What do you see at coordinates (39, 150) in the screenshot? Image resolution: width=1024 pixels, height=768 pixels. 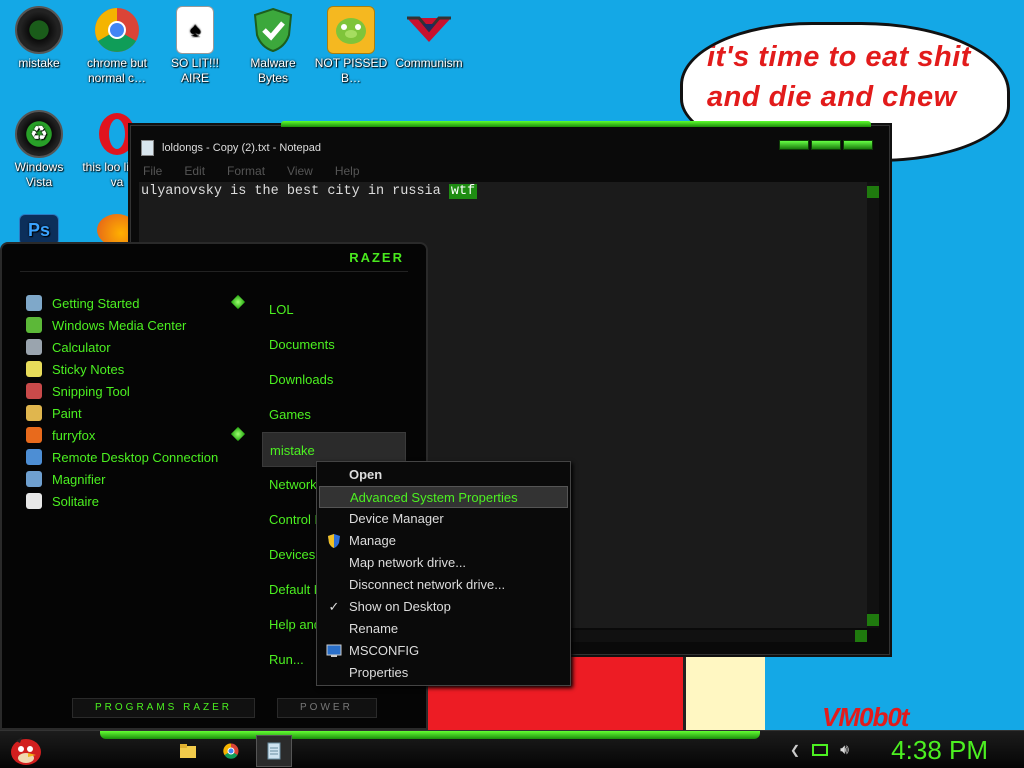 I see `desktop-icon-windows-vista: ♻ Windows Vista` at bounding box center [39, 150].